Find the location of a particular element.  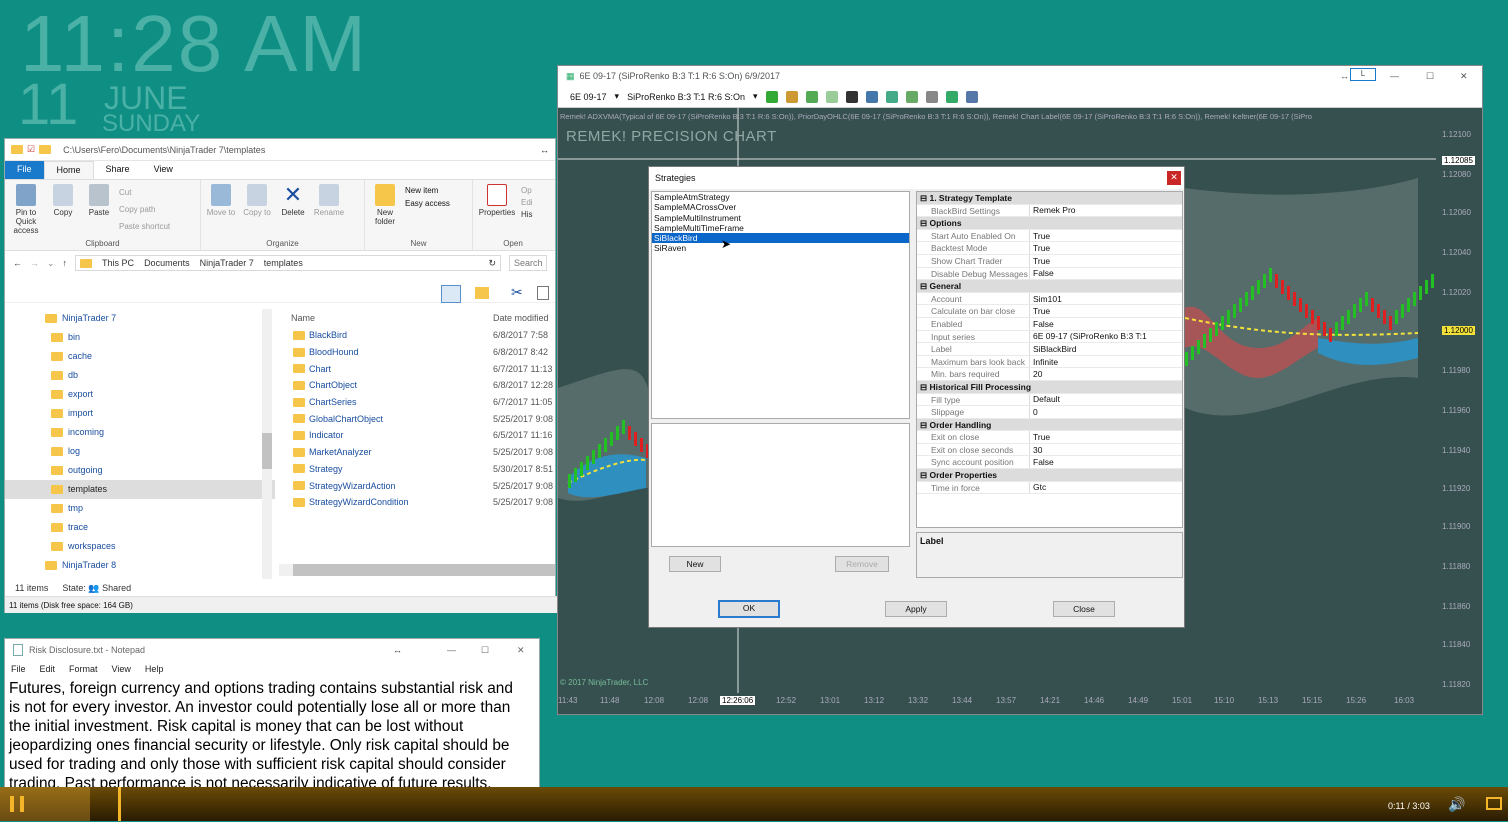

strategies-icon is located at coordinates (931, 96).